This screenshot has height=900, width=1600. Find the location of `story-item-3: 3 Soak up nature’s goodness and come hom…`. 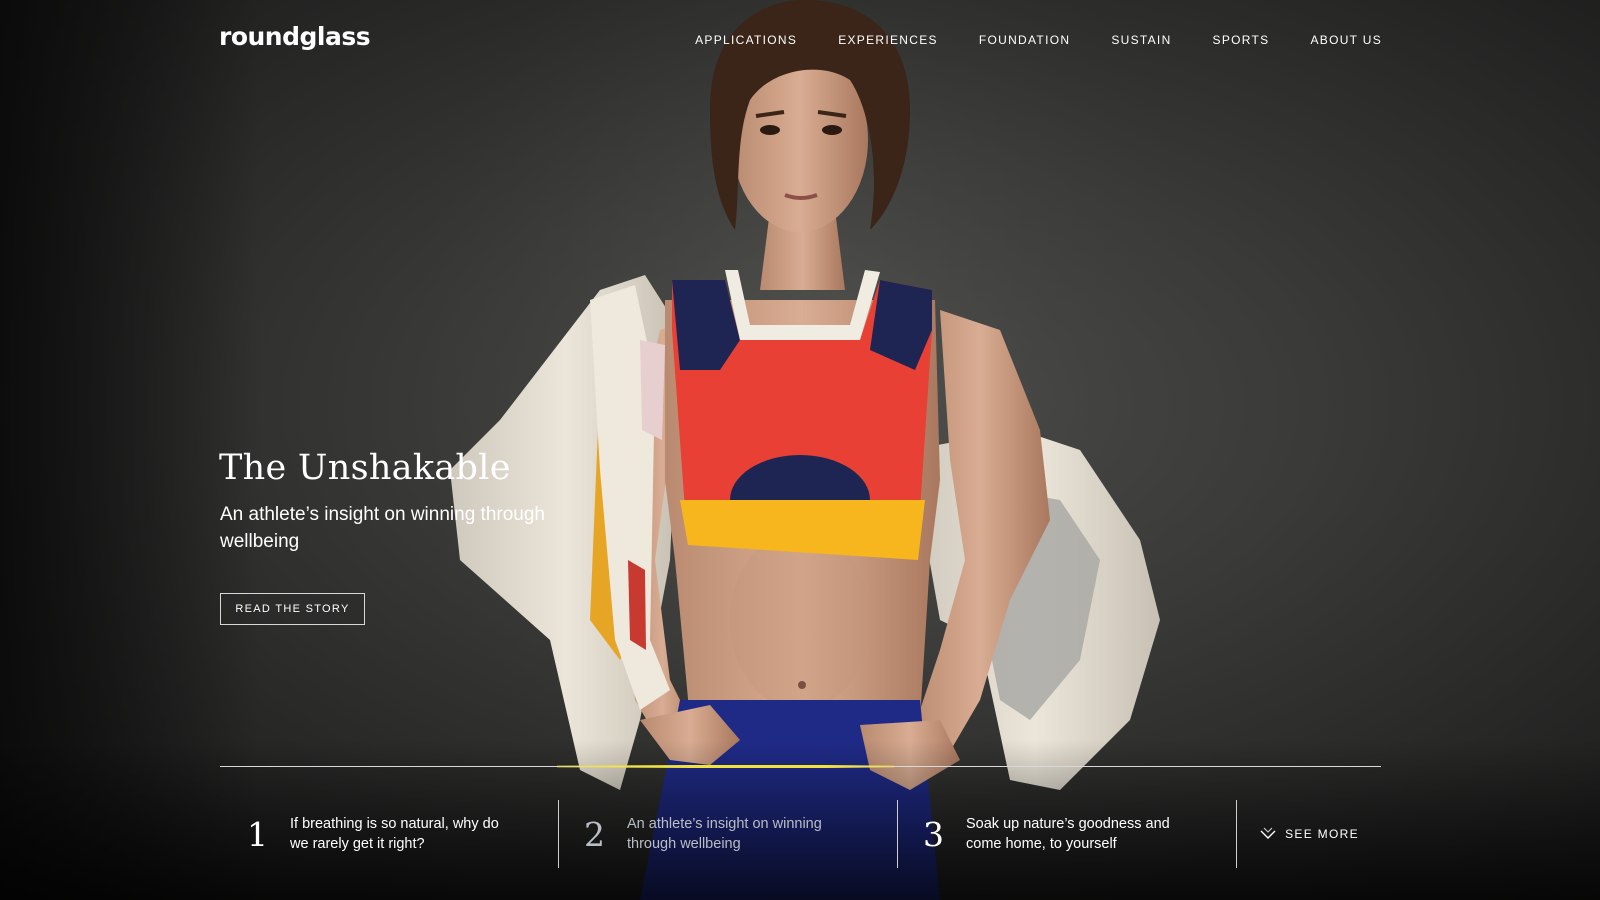

story-item-3: 3 Soak up nature’s goodness and come hom… is located at coordinates (1066, 834).